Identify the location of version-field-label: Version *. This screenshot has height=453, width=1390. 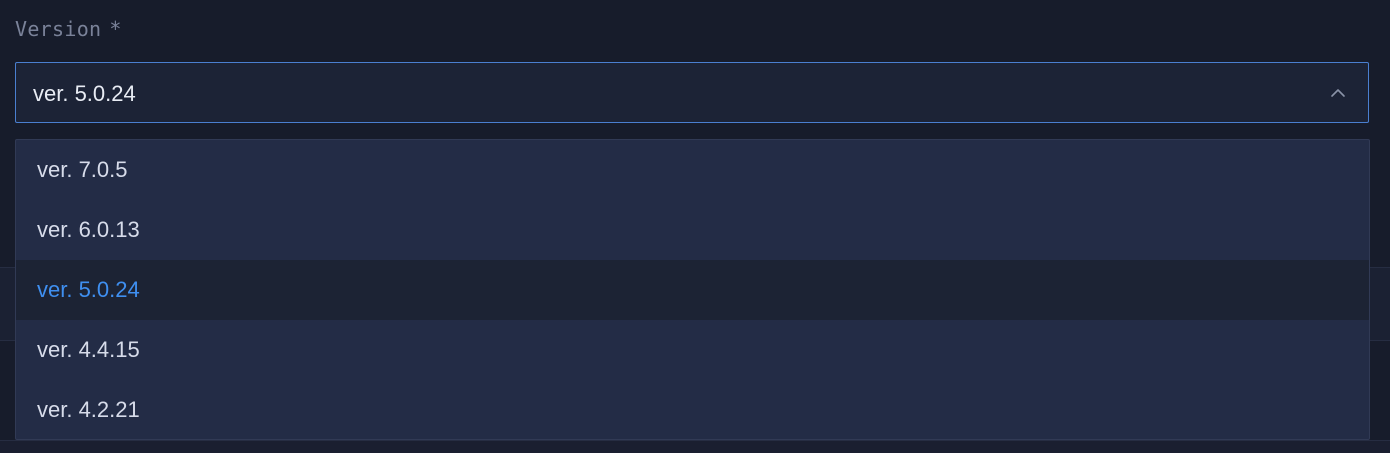
(68, 29).